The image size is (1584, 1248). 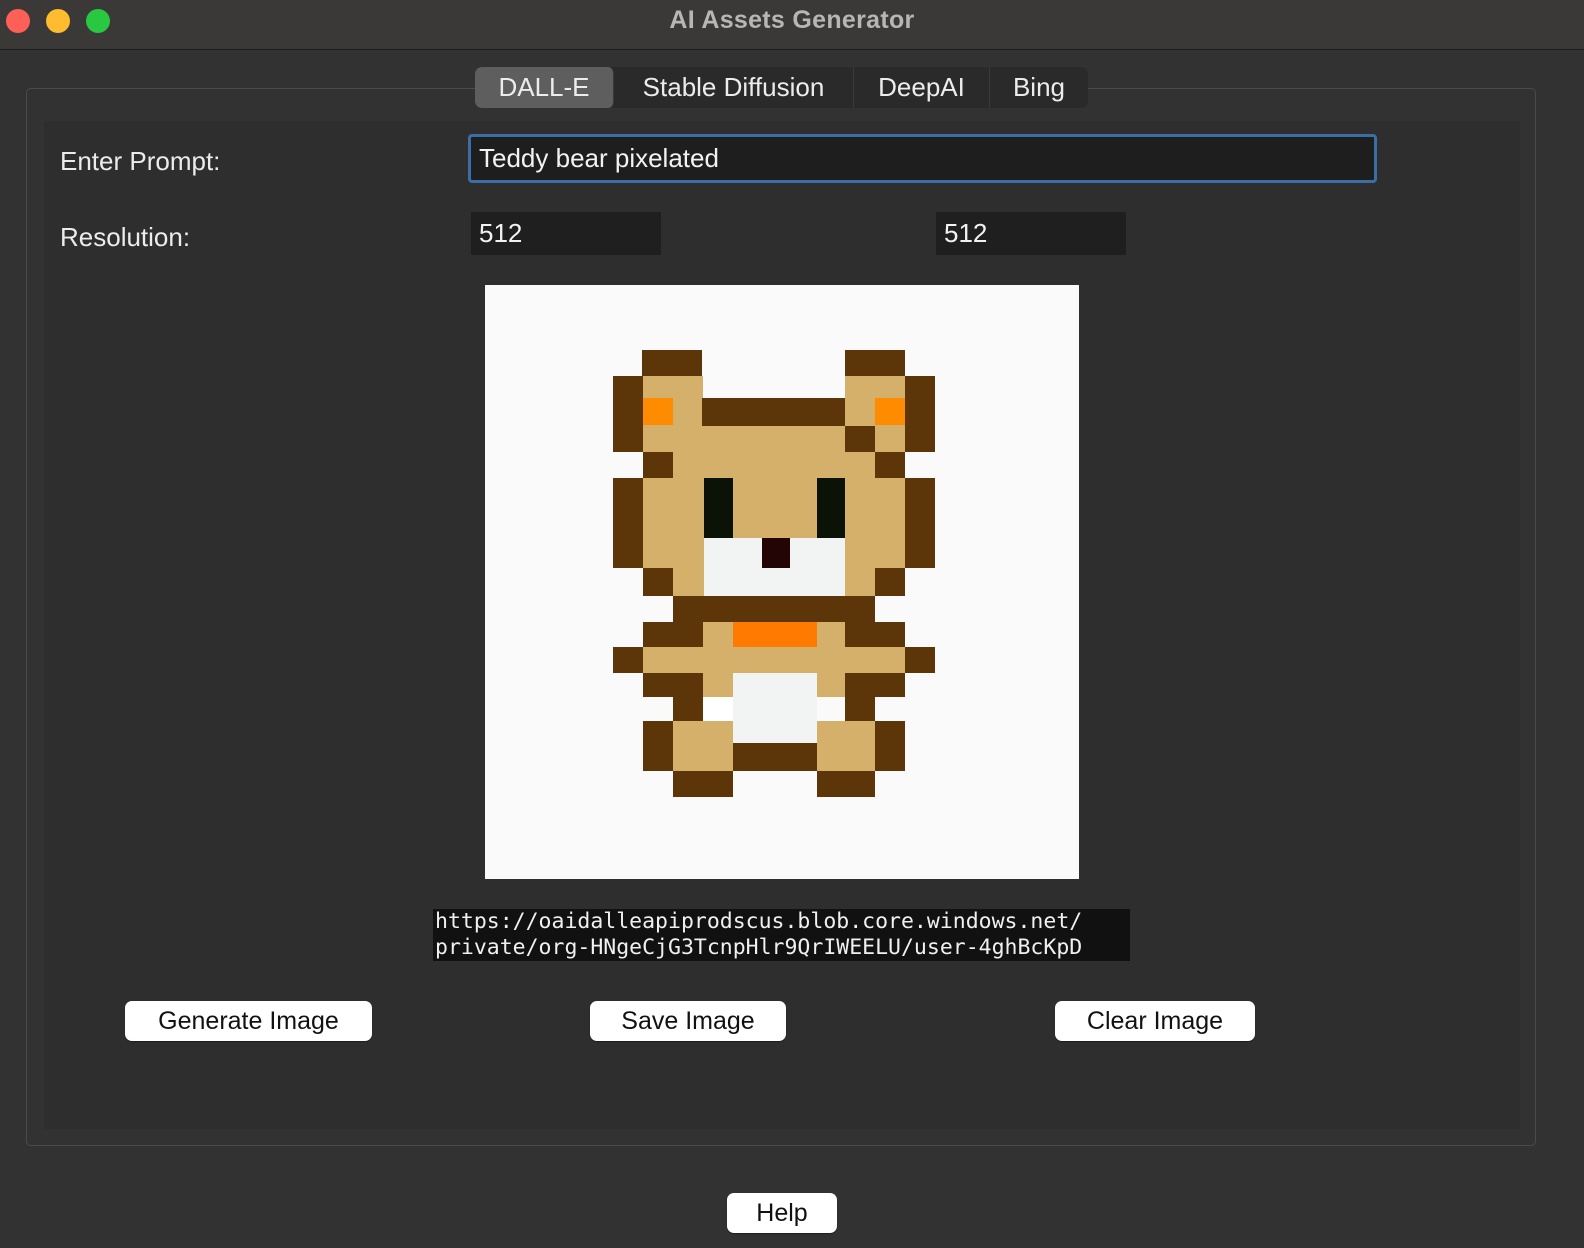 What do you see at coordinates (1039, 87) in the screenshot?
I see `tab-bing: Bing` at bounding box center [1039, 87].